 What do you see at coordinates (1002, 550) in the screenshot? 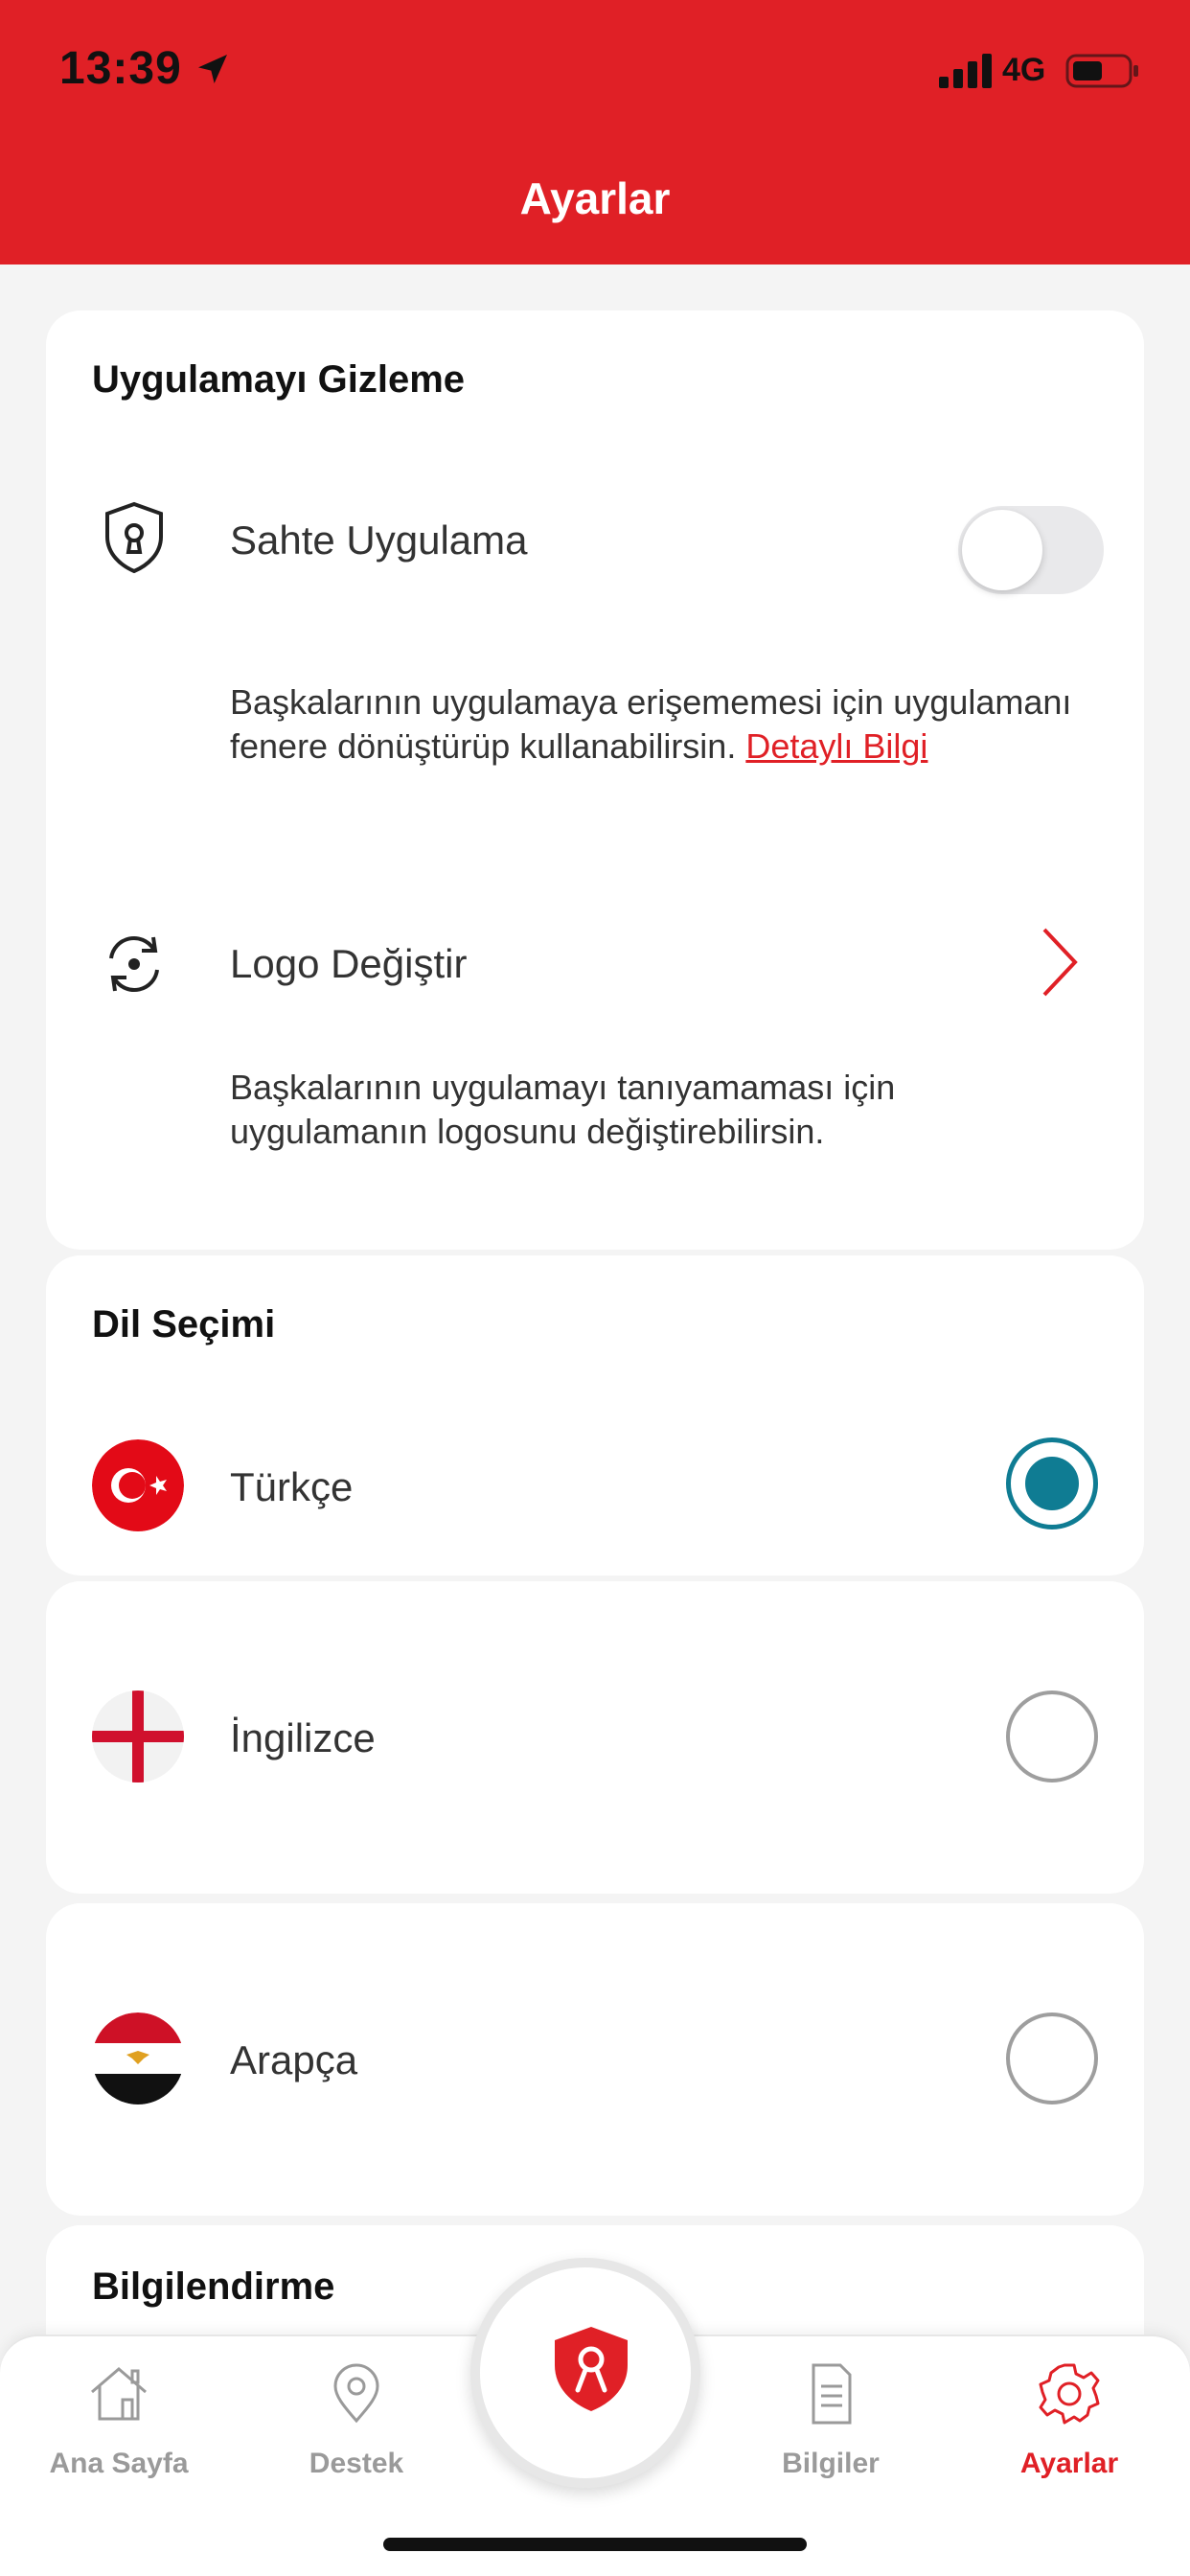
I see `toggle-knob` at bounding box center [1002, 550].